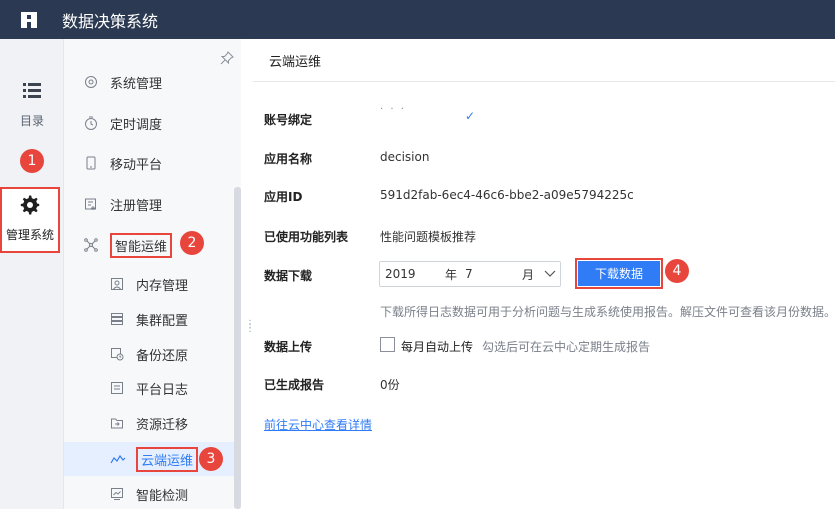 The height and width of the screenshot is (511, 835). I want to click on mobile-icon, so click(91, 163).